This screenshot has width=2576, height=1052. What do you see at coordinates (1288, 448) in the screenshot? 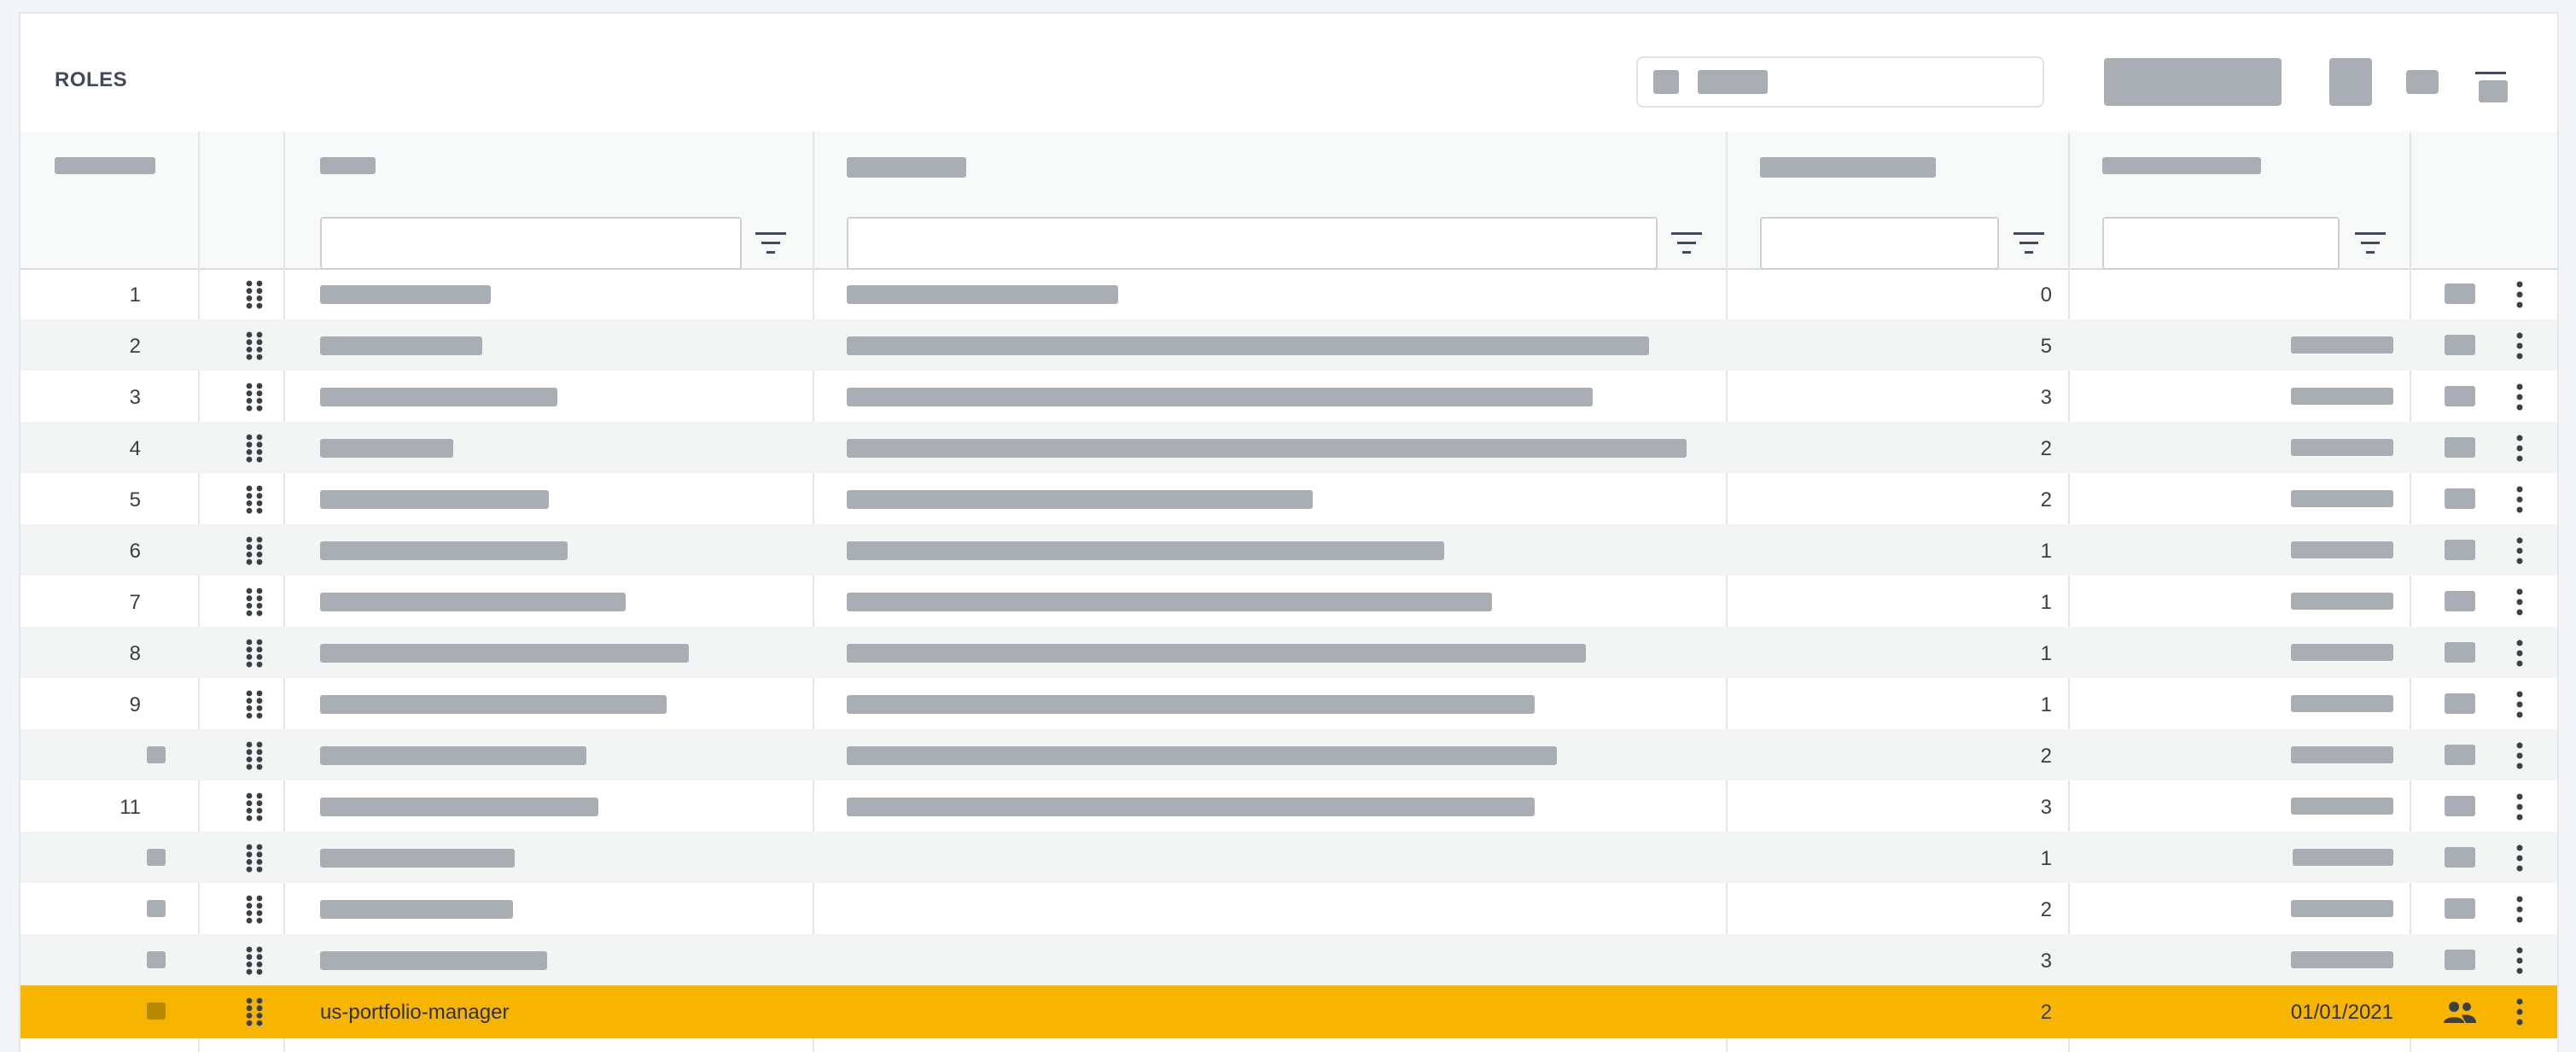
I see `table-row: 42` at bounding box center [1288, 448].